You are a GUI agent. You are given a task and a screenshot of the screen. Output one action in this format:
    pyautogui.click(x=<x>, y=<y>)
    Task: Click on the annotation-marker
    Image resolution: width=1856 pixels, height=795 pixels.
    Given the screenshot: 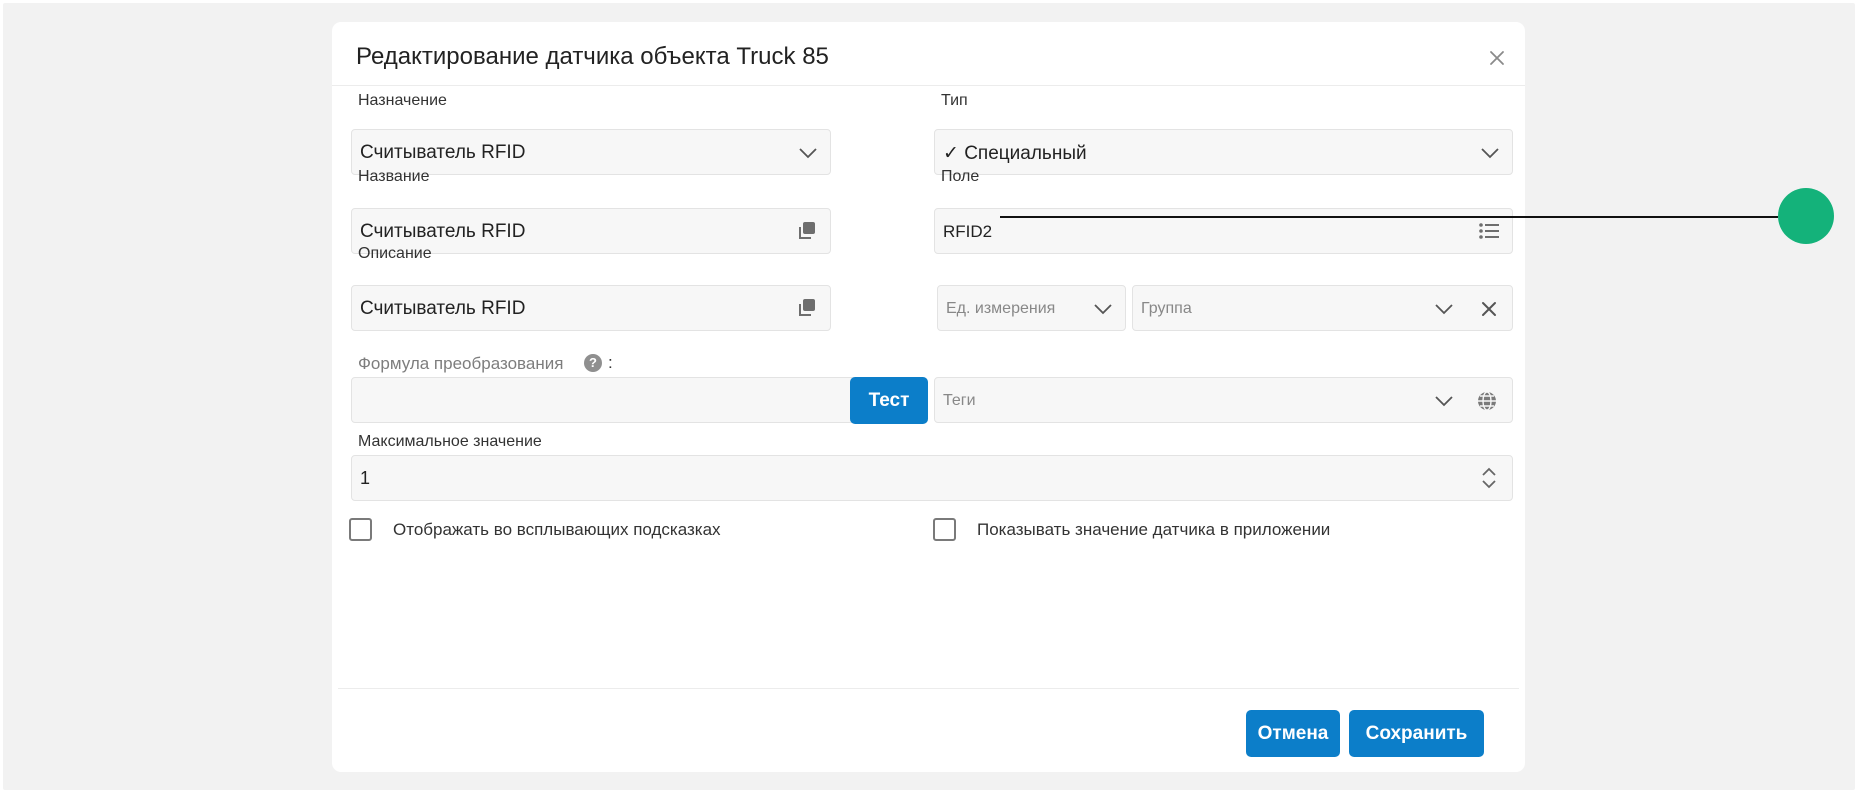 What is the action you would take?
    pyautogui.click(x=1806, y=216)
    